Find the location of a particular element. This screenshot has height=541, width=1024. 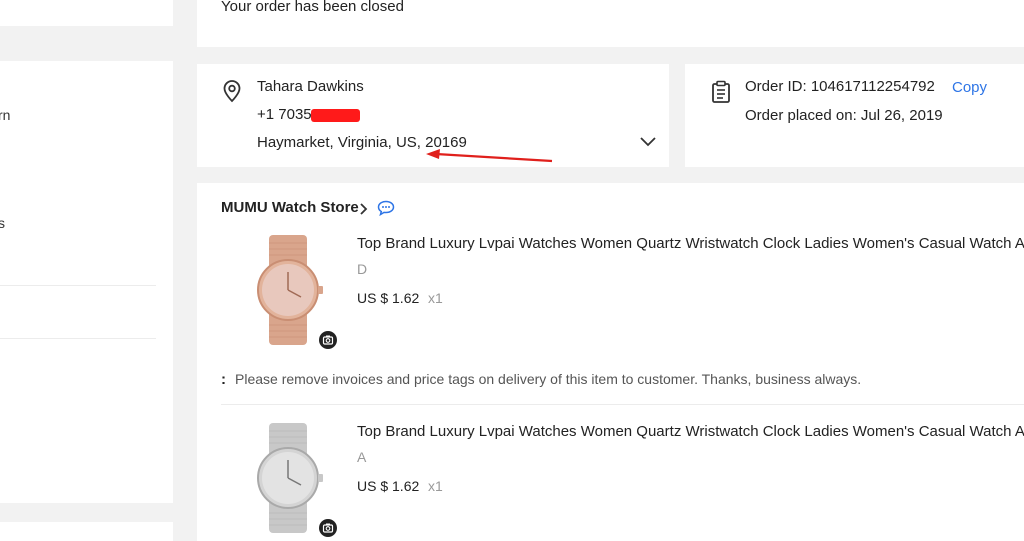

order-status-message: Your order has been closed is located at coordinates (312, 7).